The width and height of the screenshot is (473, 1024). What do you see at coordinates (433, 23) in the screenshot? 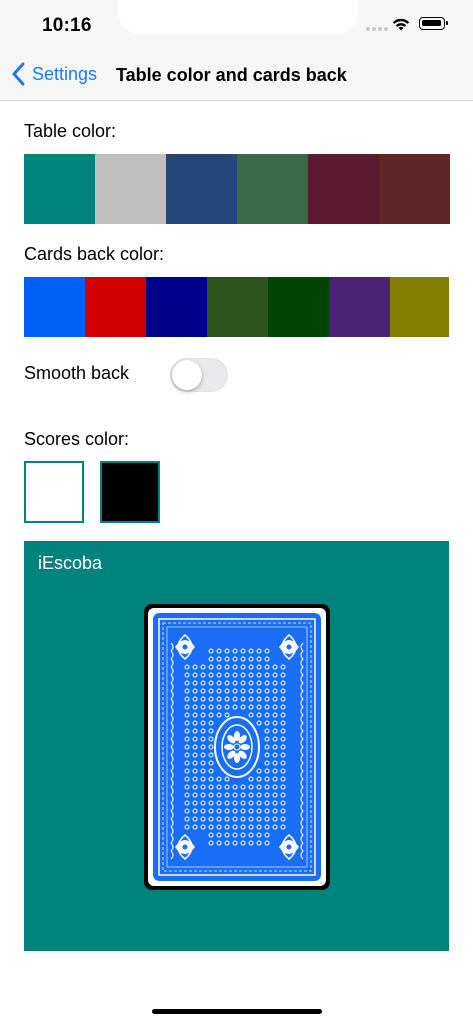
I see `battery-icon` at bounding box center [433, 23].